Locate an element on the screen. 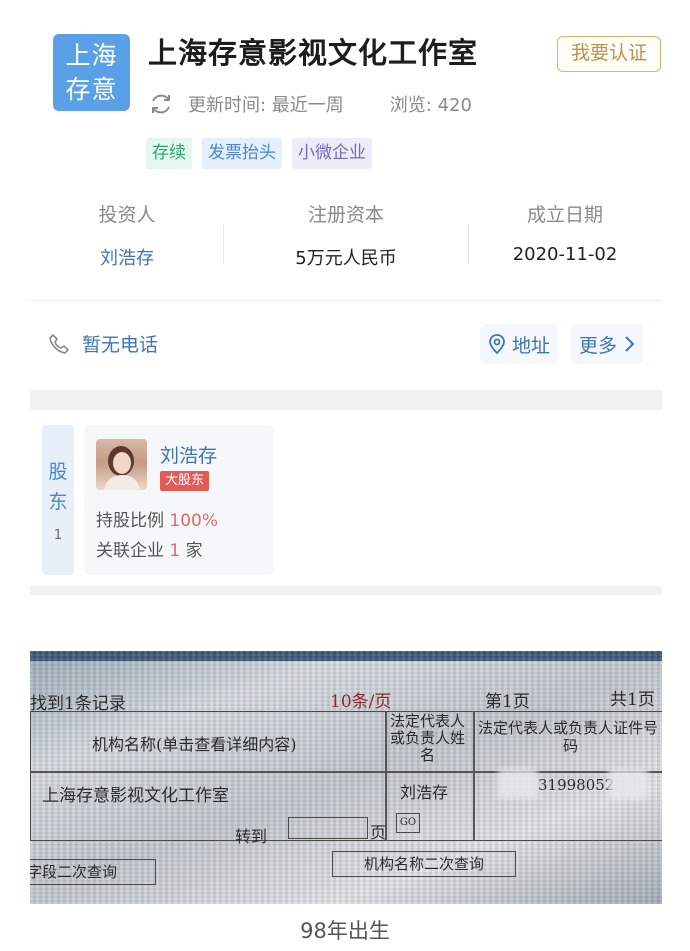 This screenshot has height=951, width=690. phone-row: 暂无电话 is located at coordinates (103, 343).